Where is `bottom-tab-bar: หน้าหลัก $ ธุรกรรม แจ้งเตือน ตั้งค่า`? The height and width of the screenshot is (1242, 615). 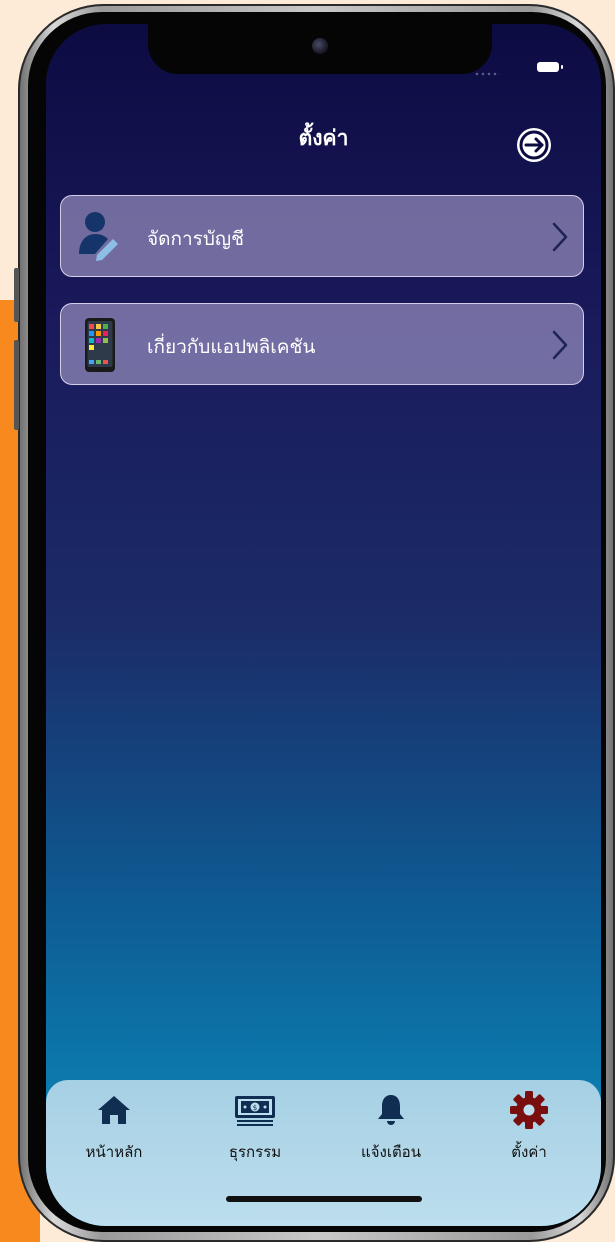
bottom-tab-bar: หน้าหลัก $ ธุรกรรม แจ้งเตือน ตั้งค่า is located at coordinates (323, 1153).